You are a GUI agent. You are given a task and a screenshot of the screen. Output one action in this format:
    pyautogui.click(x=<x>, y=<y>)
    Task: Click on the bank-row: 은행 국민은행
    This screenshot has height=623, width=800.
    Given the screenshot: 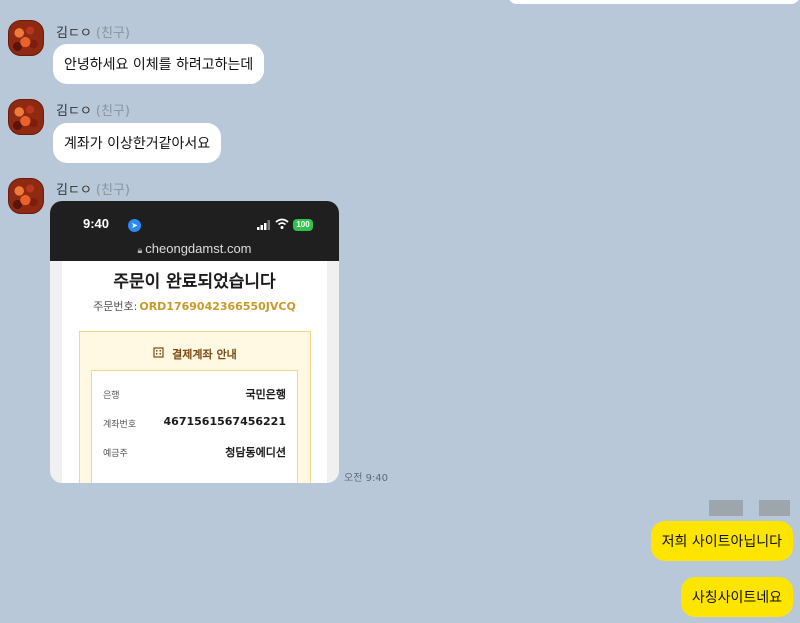 What is the action you would take?
    pyautogui.click(x=194, y=395)
    